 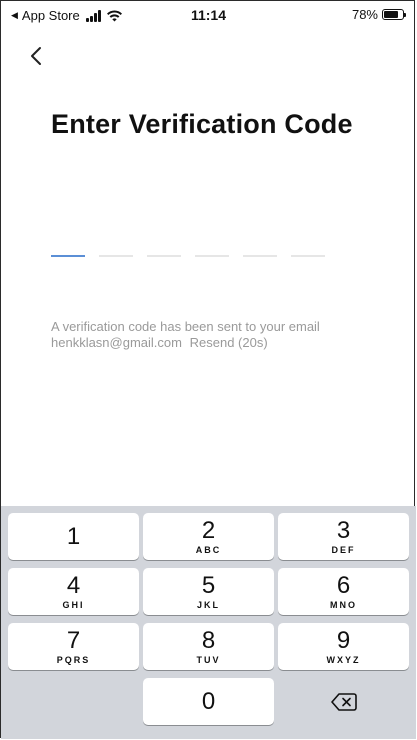 I want to click on key-2: 2 ABC, so click(x=208, y=536).